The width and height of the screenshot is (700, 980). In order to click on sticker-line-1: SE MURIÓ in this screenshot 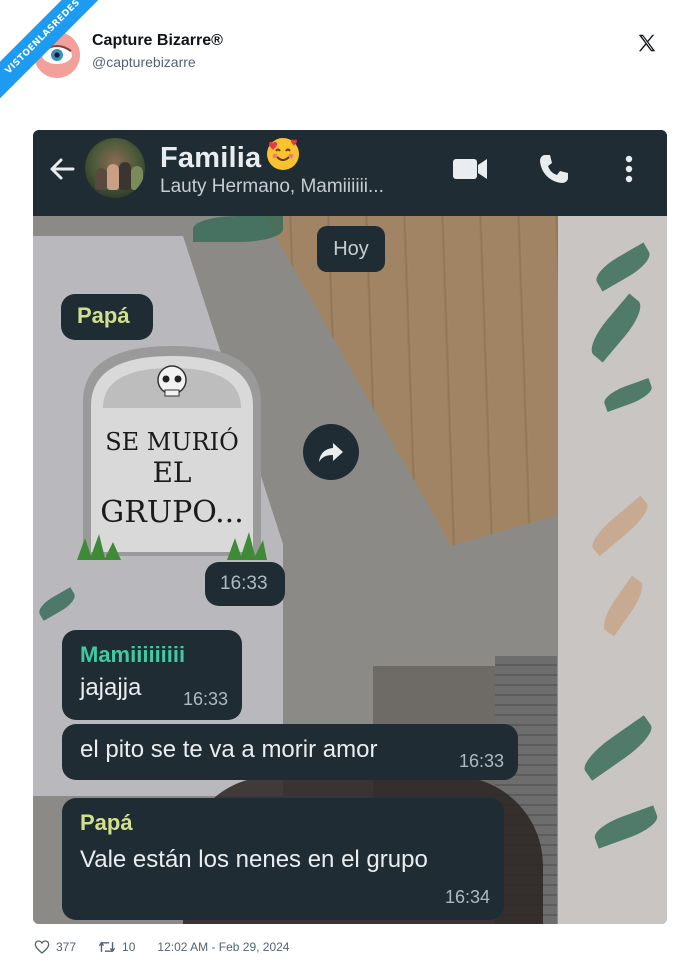, I will do `click(172, 441)`.